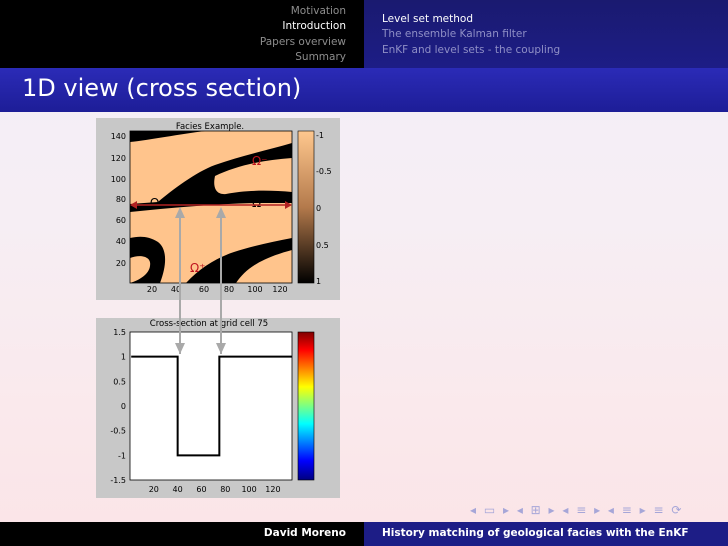 Image resolution: width=728 pixels, height=546 pixels. Describe the element at coordinates (248, 489) in the screenshot. I see `cross-section-x-tick: 100` at that location.